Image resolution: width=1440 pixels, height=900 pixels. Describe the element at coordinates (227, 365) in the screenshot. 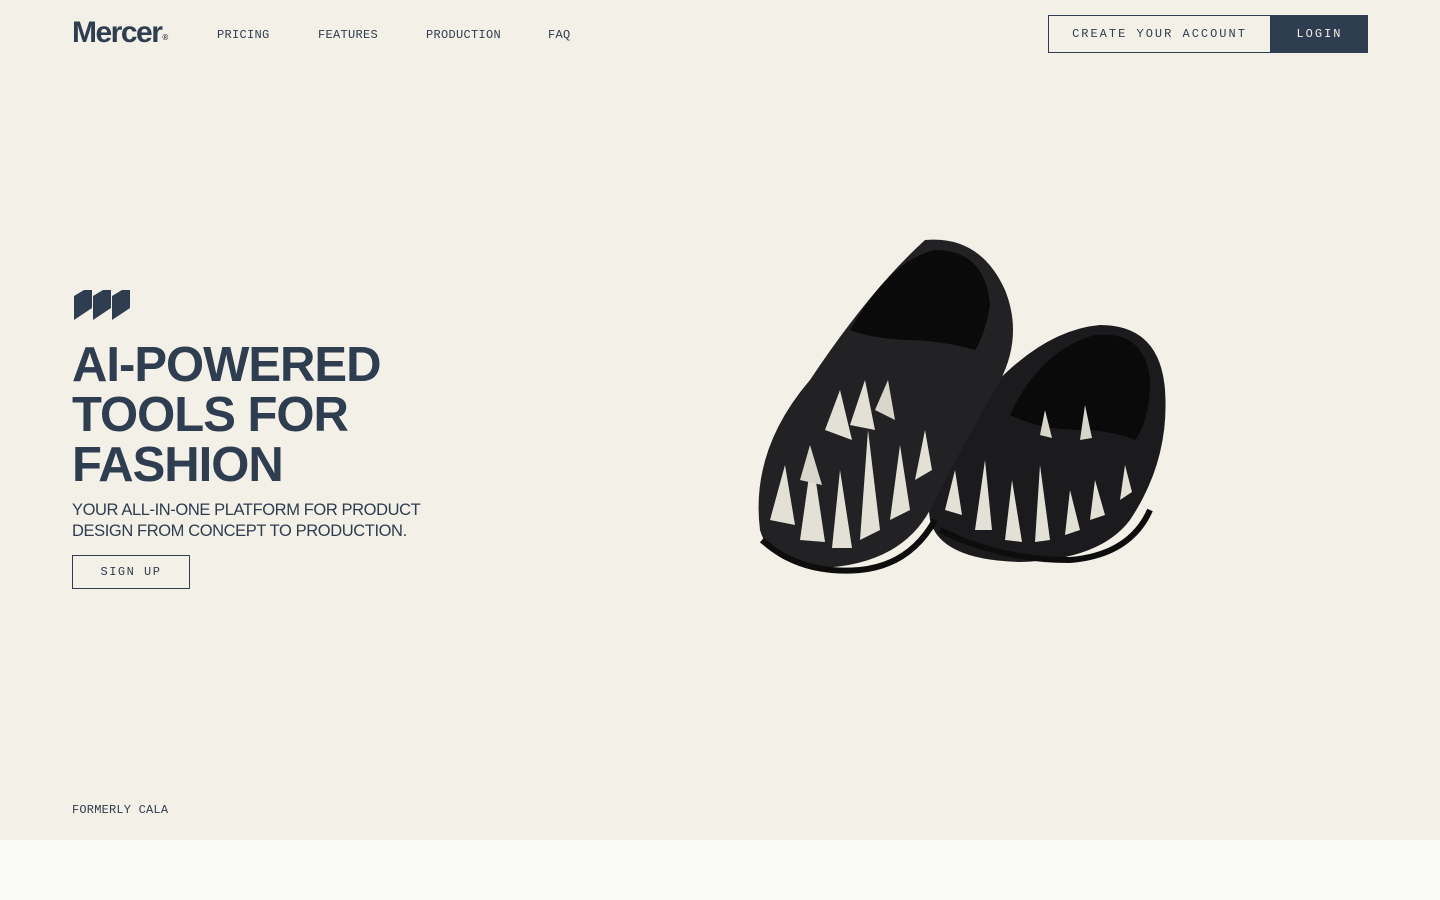

I see `hero-title-line-1: AI-POWERED` at that location.